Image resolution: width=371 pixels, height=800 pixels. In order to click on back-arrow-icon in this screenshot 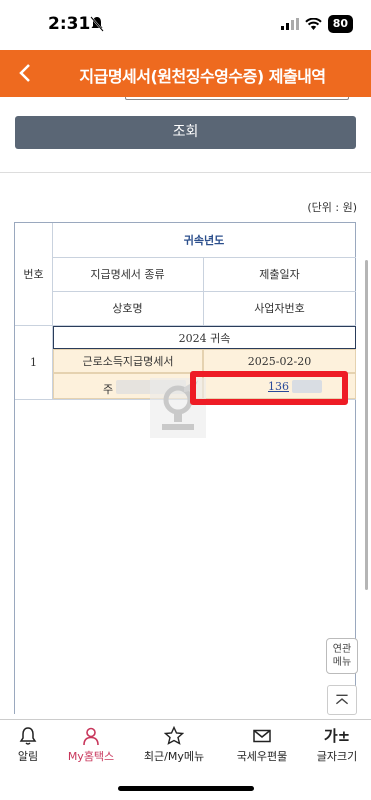, I will do `click(26, 73)`.